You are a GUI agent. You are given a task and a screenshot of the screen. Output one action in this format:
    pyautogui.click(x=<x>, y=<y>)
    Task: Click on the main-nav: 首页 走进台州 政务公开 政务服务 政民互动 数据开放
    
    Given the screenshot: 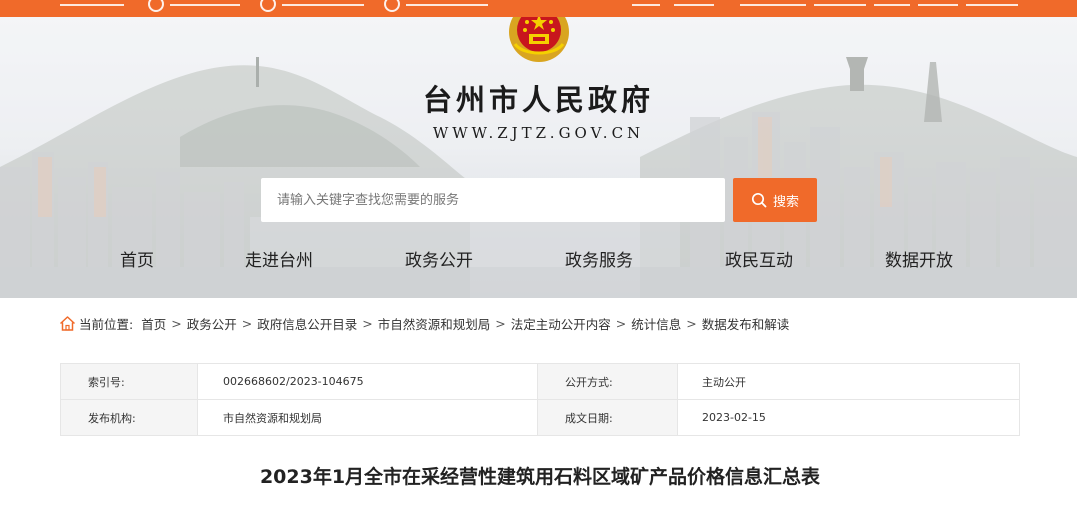 What is the action you would take?
    pyautogui.click(x=537, y=262)
    